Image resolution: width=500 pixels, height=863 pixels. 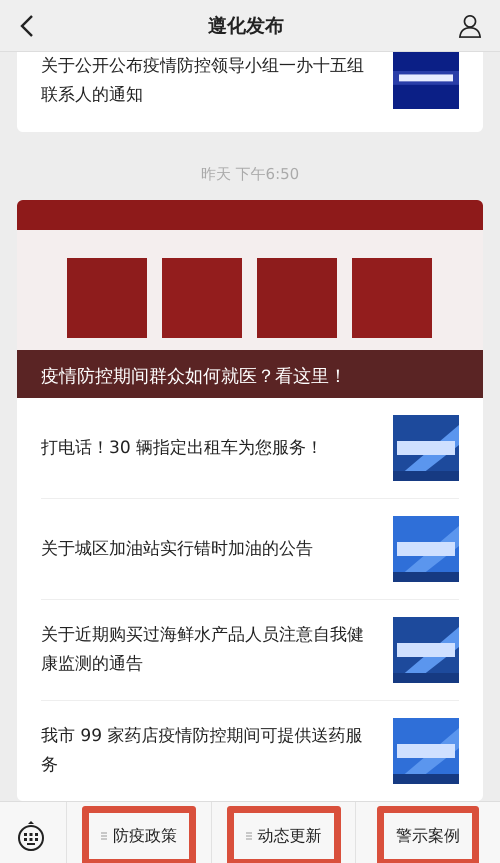 I want to click on timestamp: 昨天 下午6:50, so click(x=250, y=174).